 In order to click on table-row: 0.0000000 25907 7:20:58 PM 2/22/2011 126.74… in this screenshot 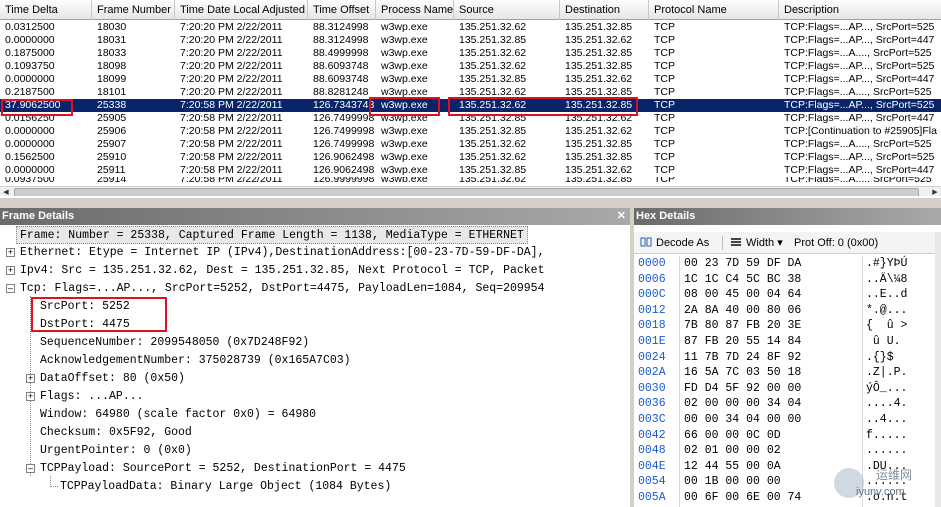, I will do `click(470, 144)`.